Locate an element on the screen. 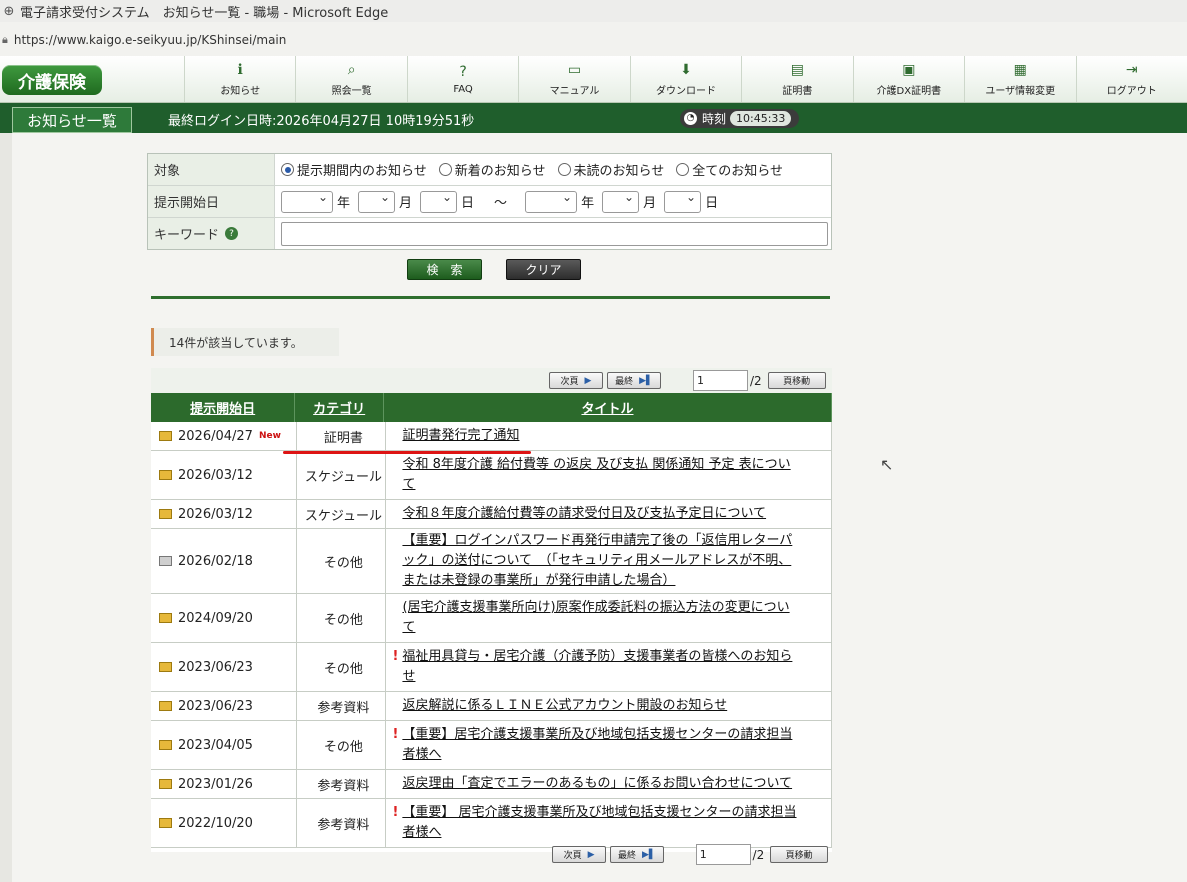 Image resolution: width=1187 pixels, height=882 pixels. last-login-text: 最終ログイン日時:2026年04月27日 10時19分51秒 is located at coordinates (321, 121).